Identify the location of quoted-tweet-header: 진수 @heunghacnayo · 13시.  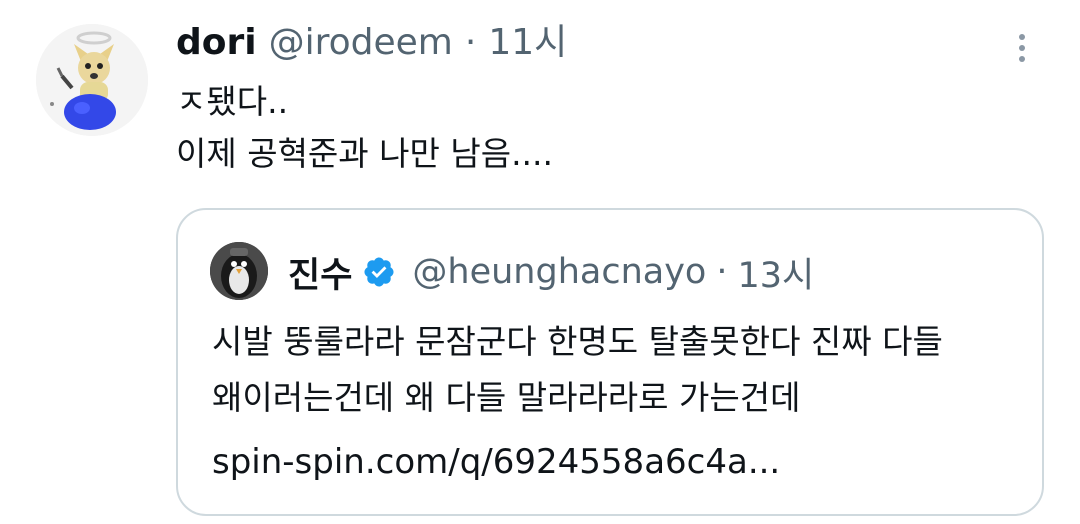
(551, 272).